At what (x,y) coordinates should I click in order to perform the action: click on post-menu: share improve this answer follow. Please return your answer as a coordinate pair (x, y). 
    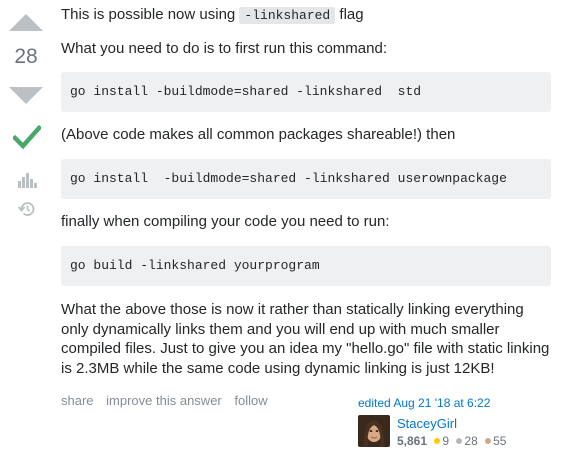
    Looking at the image, I should click on (169, 400).